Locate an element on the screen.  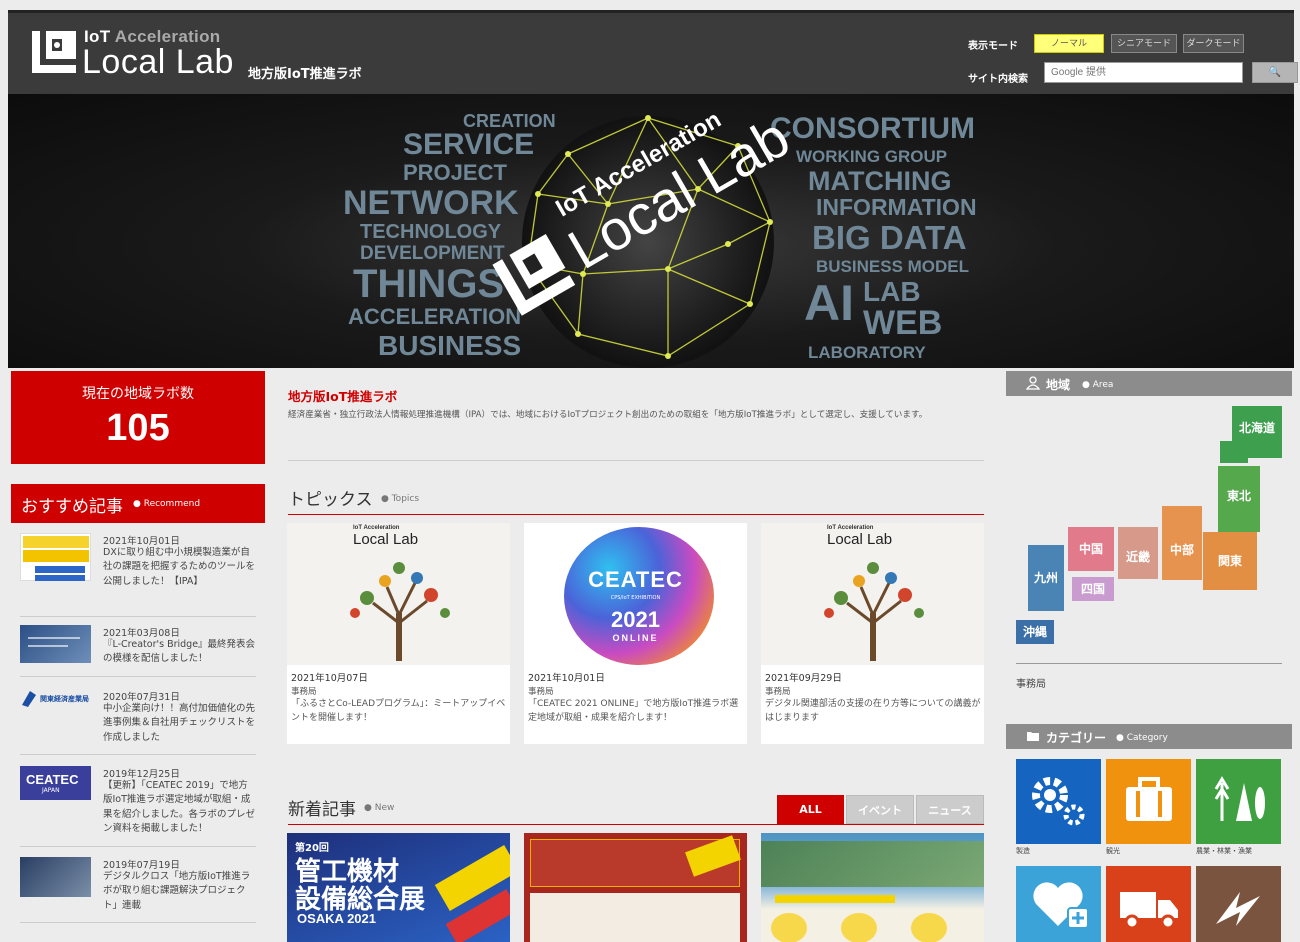
region-hokkaido-tail is located at coordinates (1234, 452).